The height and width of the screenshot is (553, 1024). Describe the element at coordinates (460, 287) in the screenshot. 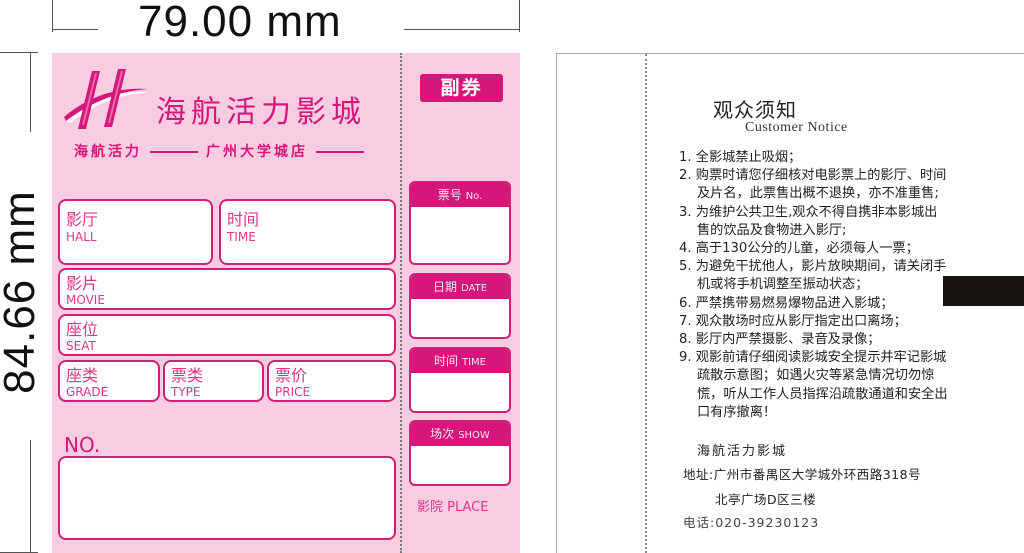

I see `stub-date-header: 日期 DATE` at that location.